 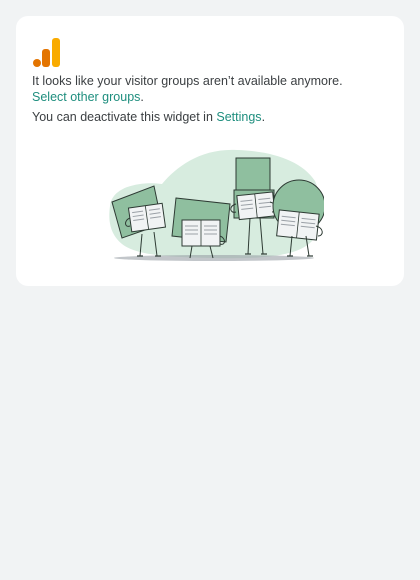 What do you see at coordinates (238, 117) in the screenshot?
I see `settings-link: Settings` at bounding box center [238, 117].